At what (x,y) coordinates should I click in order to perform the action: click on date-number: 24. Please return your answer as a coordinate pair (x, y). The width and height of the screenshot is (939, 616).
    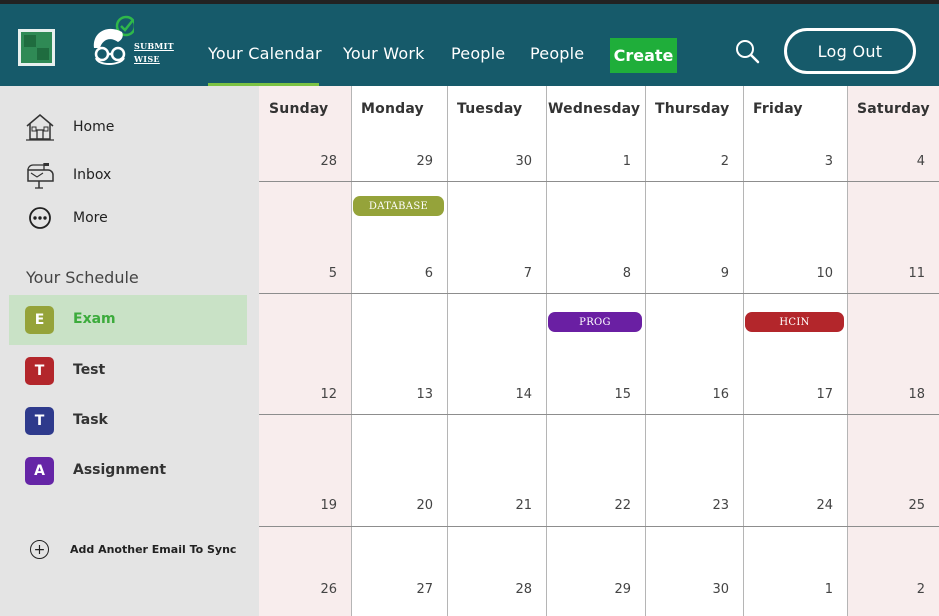
    Looking at the image, I should click on (818, 505).